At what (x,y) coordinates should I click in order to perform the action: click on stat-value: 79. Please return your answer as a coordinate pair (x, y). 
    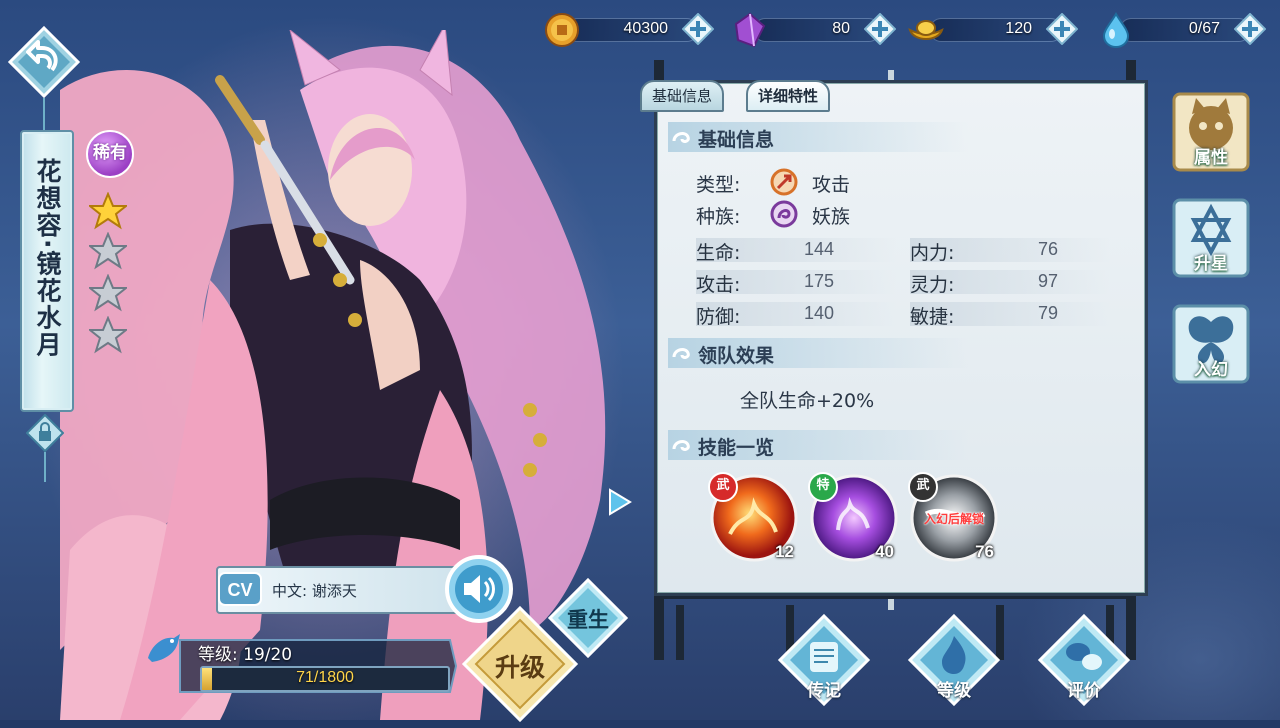
    Looking at the image, I should click on (1048, 313).